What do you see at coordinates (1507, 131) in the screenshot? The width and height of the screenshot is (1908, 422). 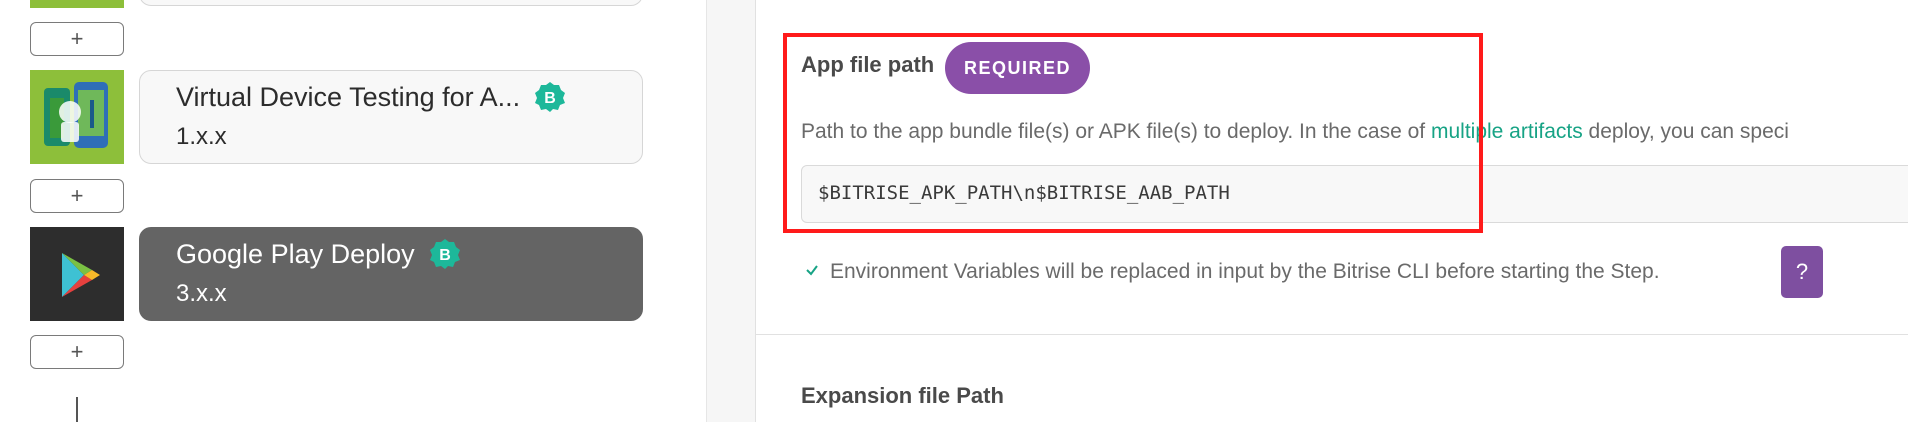 I see `multiple-artifacts-link: multiple artifacts` at bounding box center [1507, 131].